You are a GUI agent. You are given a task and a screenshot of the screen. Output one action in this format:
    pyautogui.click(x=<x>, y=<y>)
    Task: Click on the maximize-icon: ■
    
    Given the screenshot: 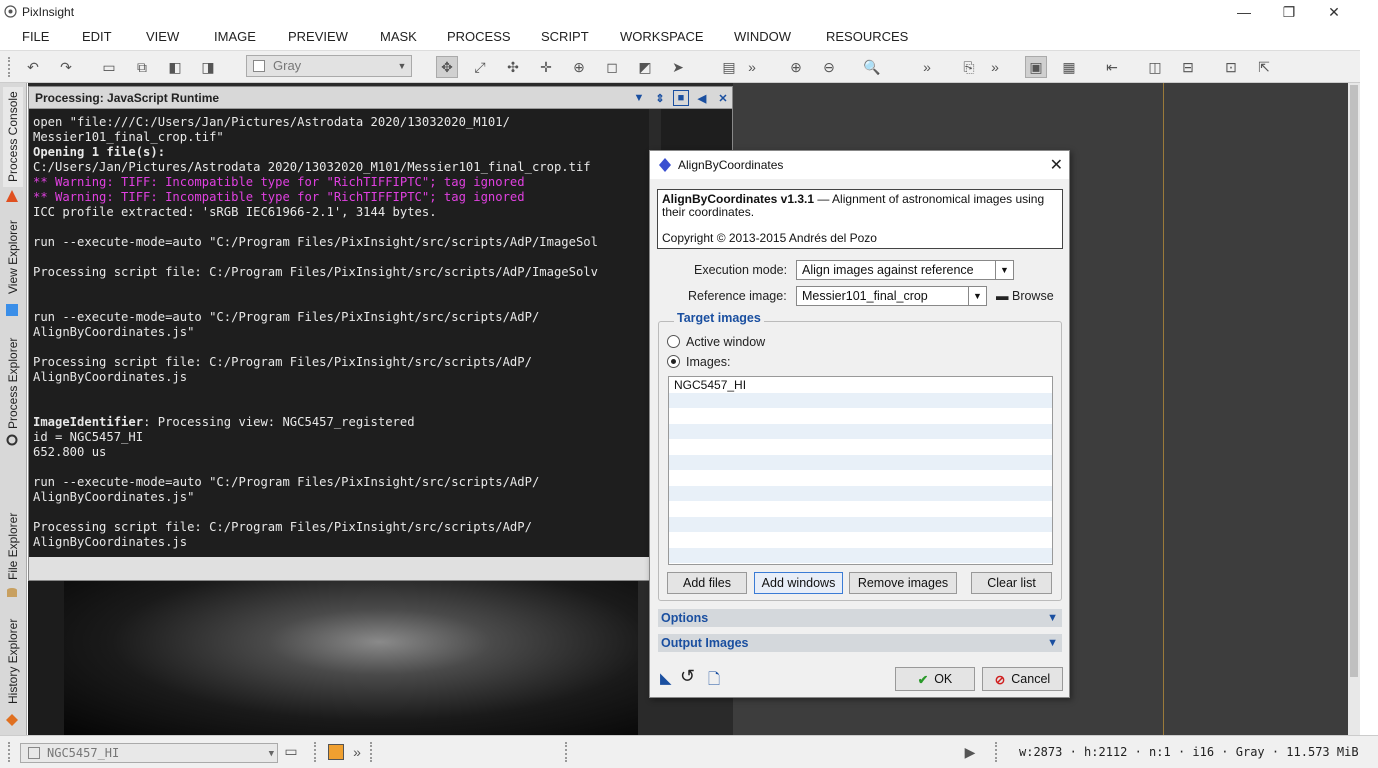 What is the action you would take?
    pyautogui.click(x=681, y=98)
    